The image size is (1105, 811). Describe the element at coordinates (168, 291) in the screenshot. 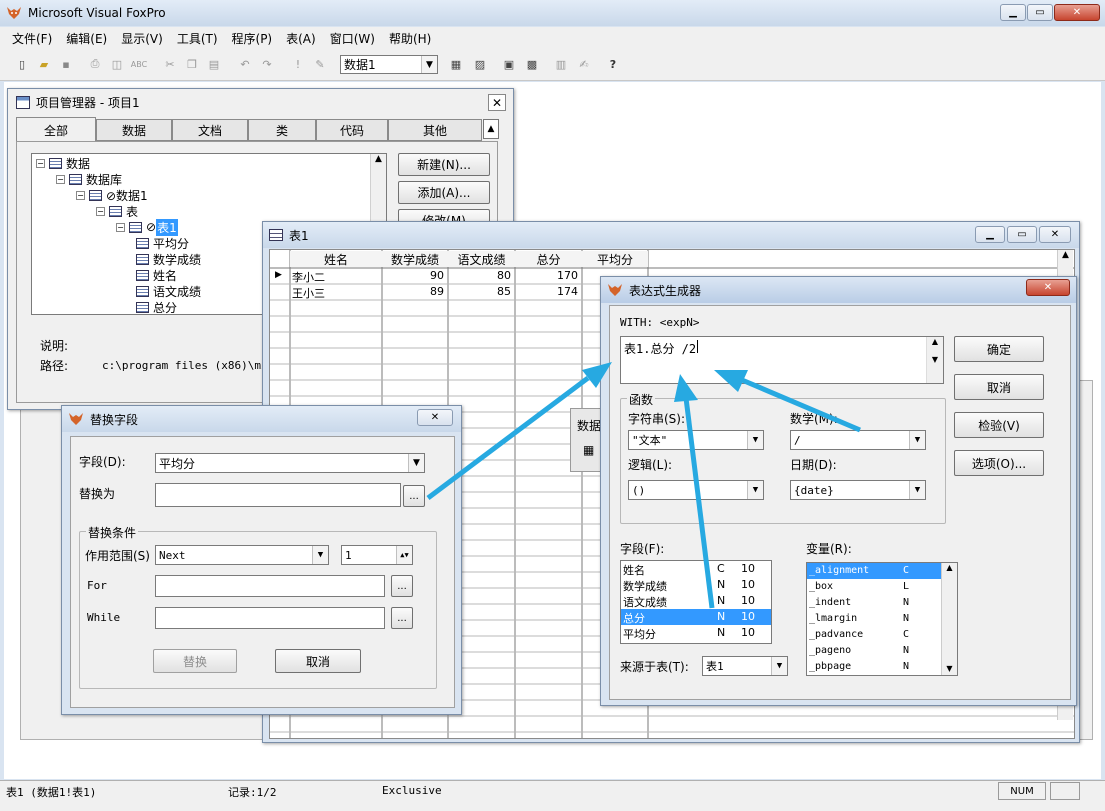

I see `tree-node: 语文成绩` at that location.